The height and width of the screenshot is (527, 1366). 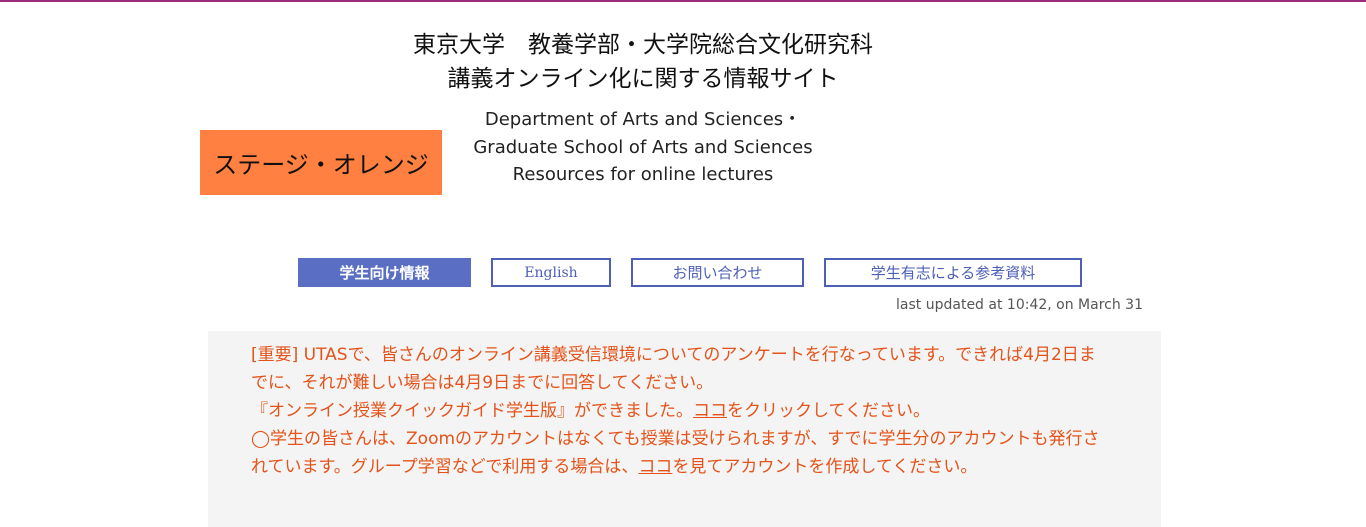 What do you see at coordinates (710, 411) in the screenshot?
I see `quick-guide-link: ココ` at bounding box center [710, 411].